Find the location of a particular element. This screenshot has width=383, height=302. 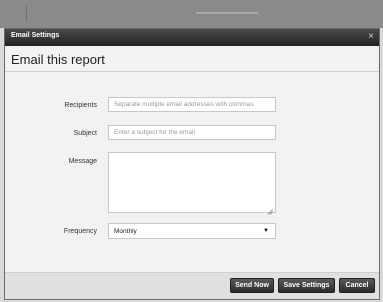

resize-grip-icon is located at coordinates (270, 207).